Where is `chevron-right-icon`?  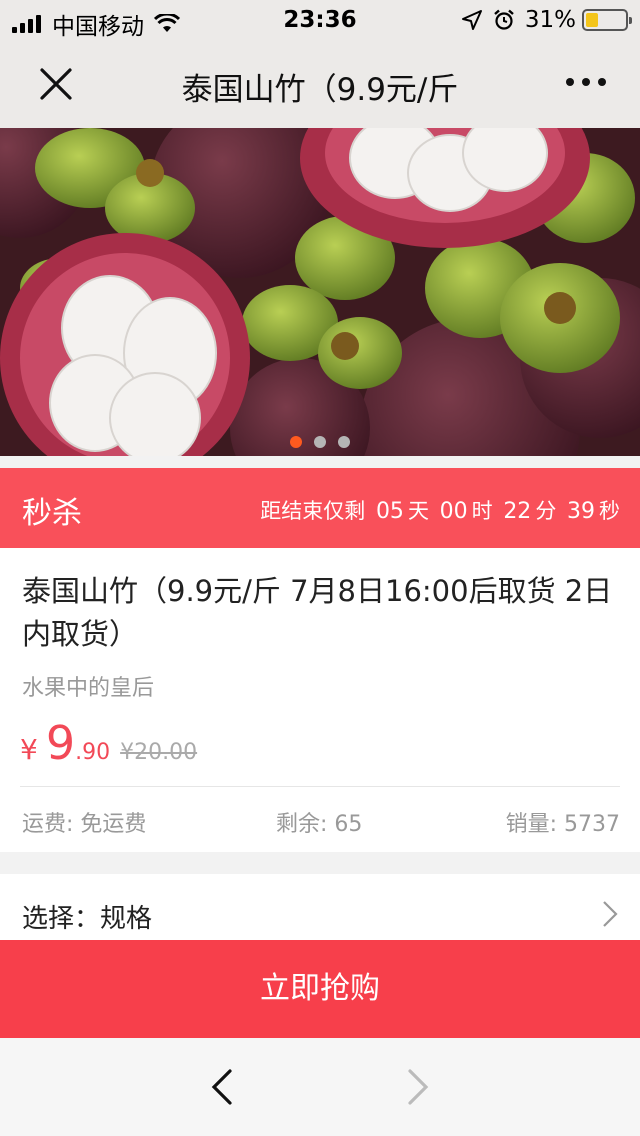
chevron-right-icon is located at coordinates (610, 914).